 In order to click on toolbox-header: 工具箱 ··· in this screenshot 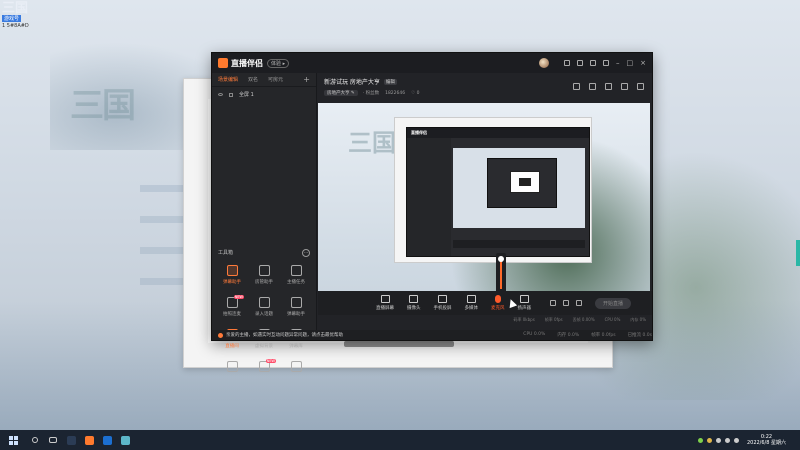, I will do `click(264, 253)`.